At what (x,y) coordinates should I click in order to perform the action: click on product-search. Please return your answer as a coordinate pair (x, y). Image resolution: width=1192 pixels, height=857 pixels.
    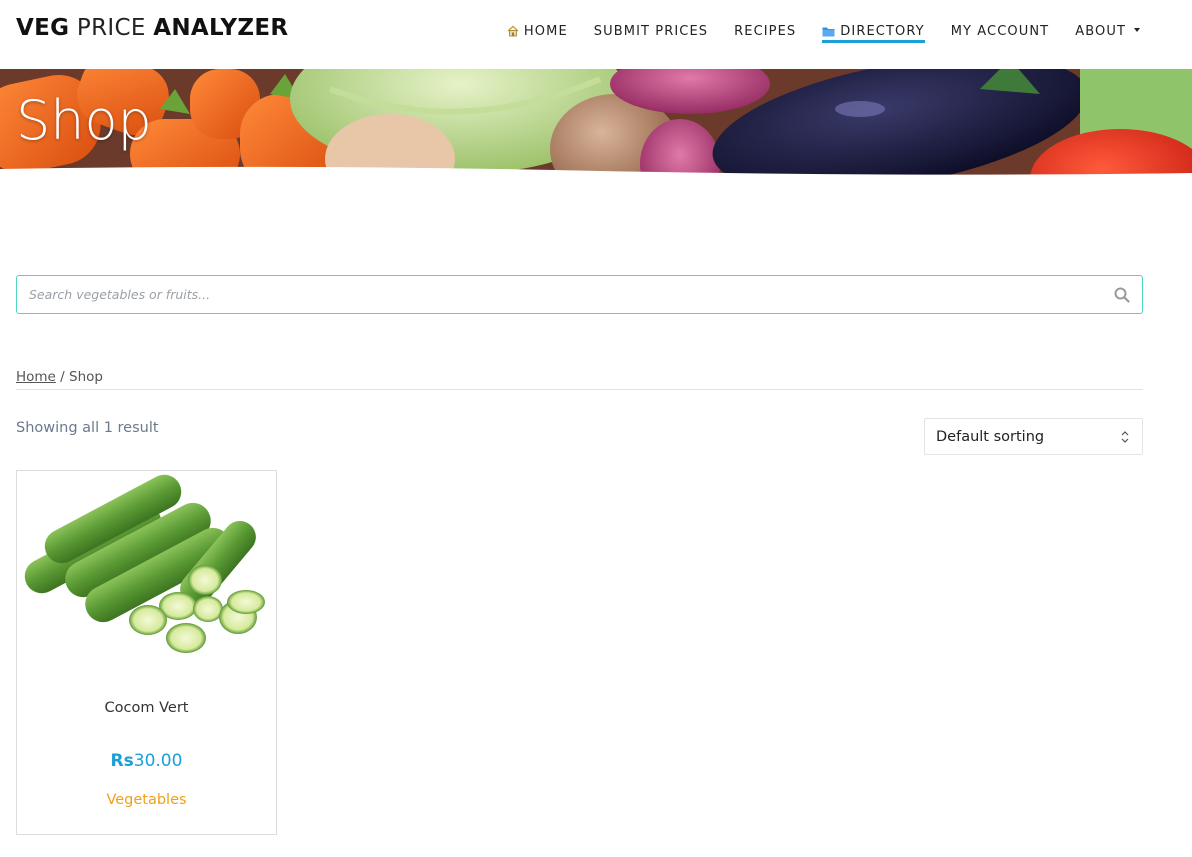
    Looking at the image, I should click on (579, 294).